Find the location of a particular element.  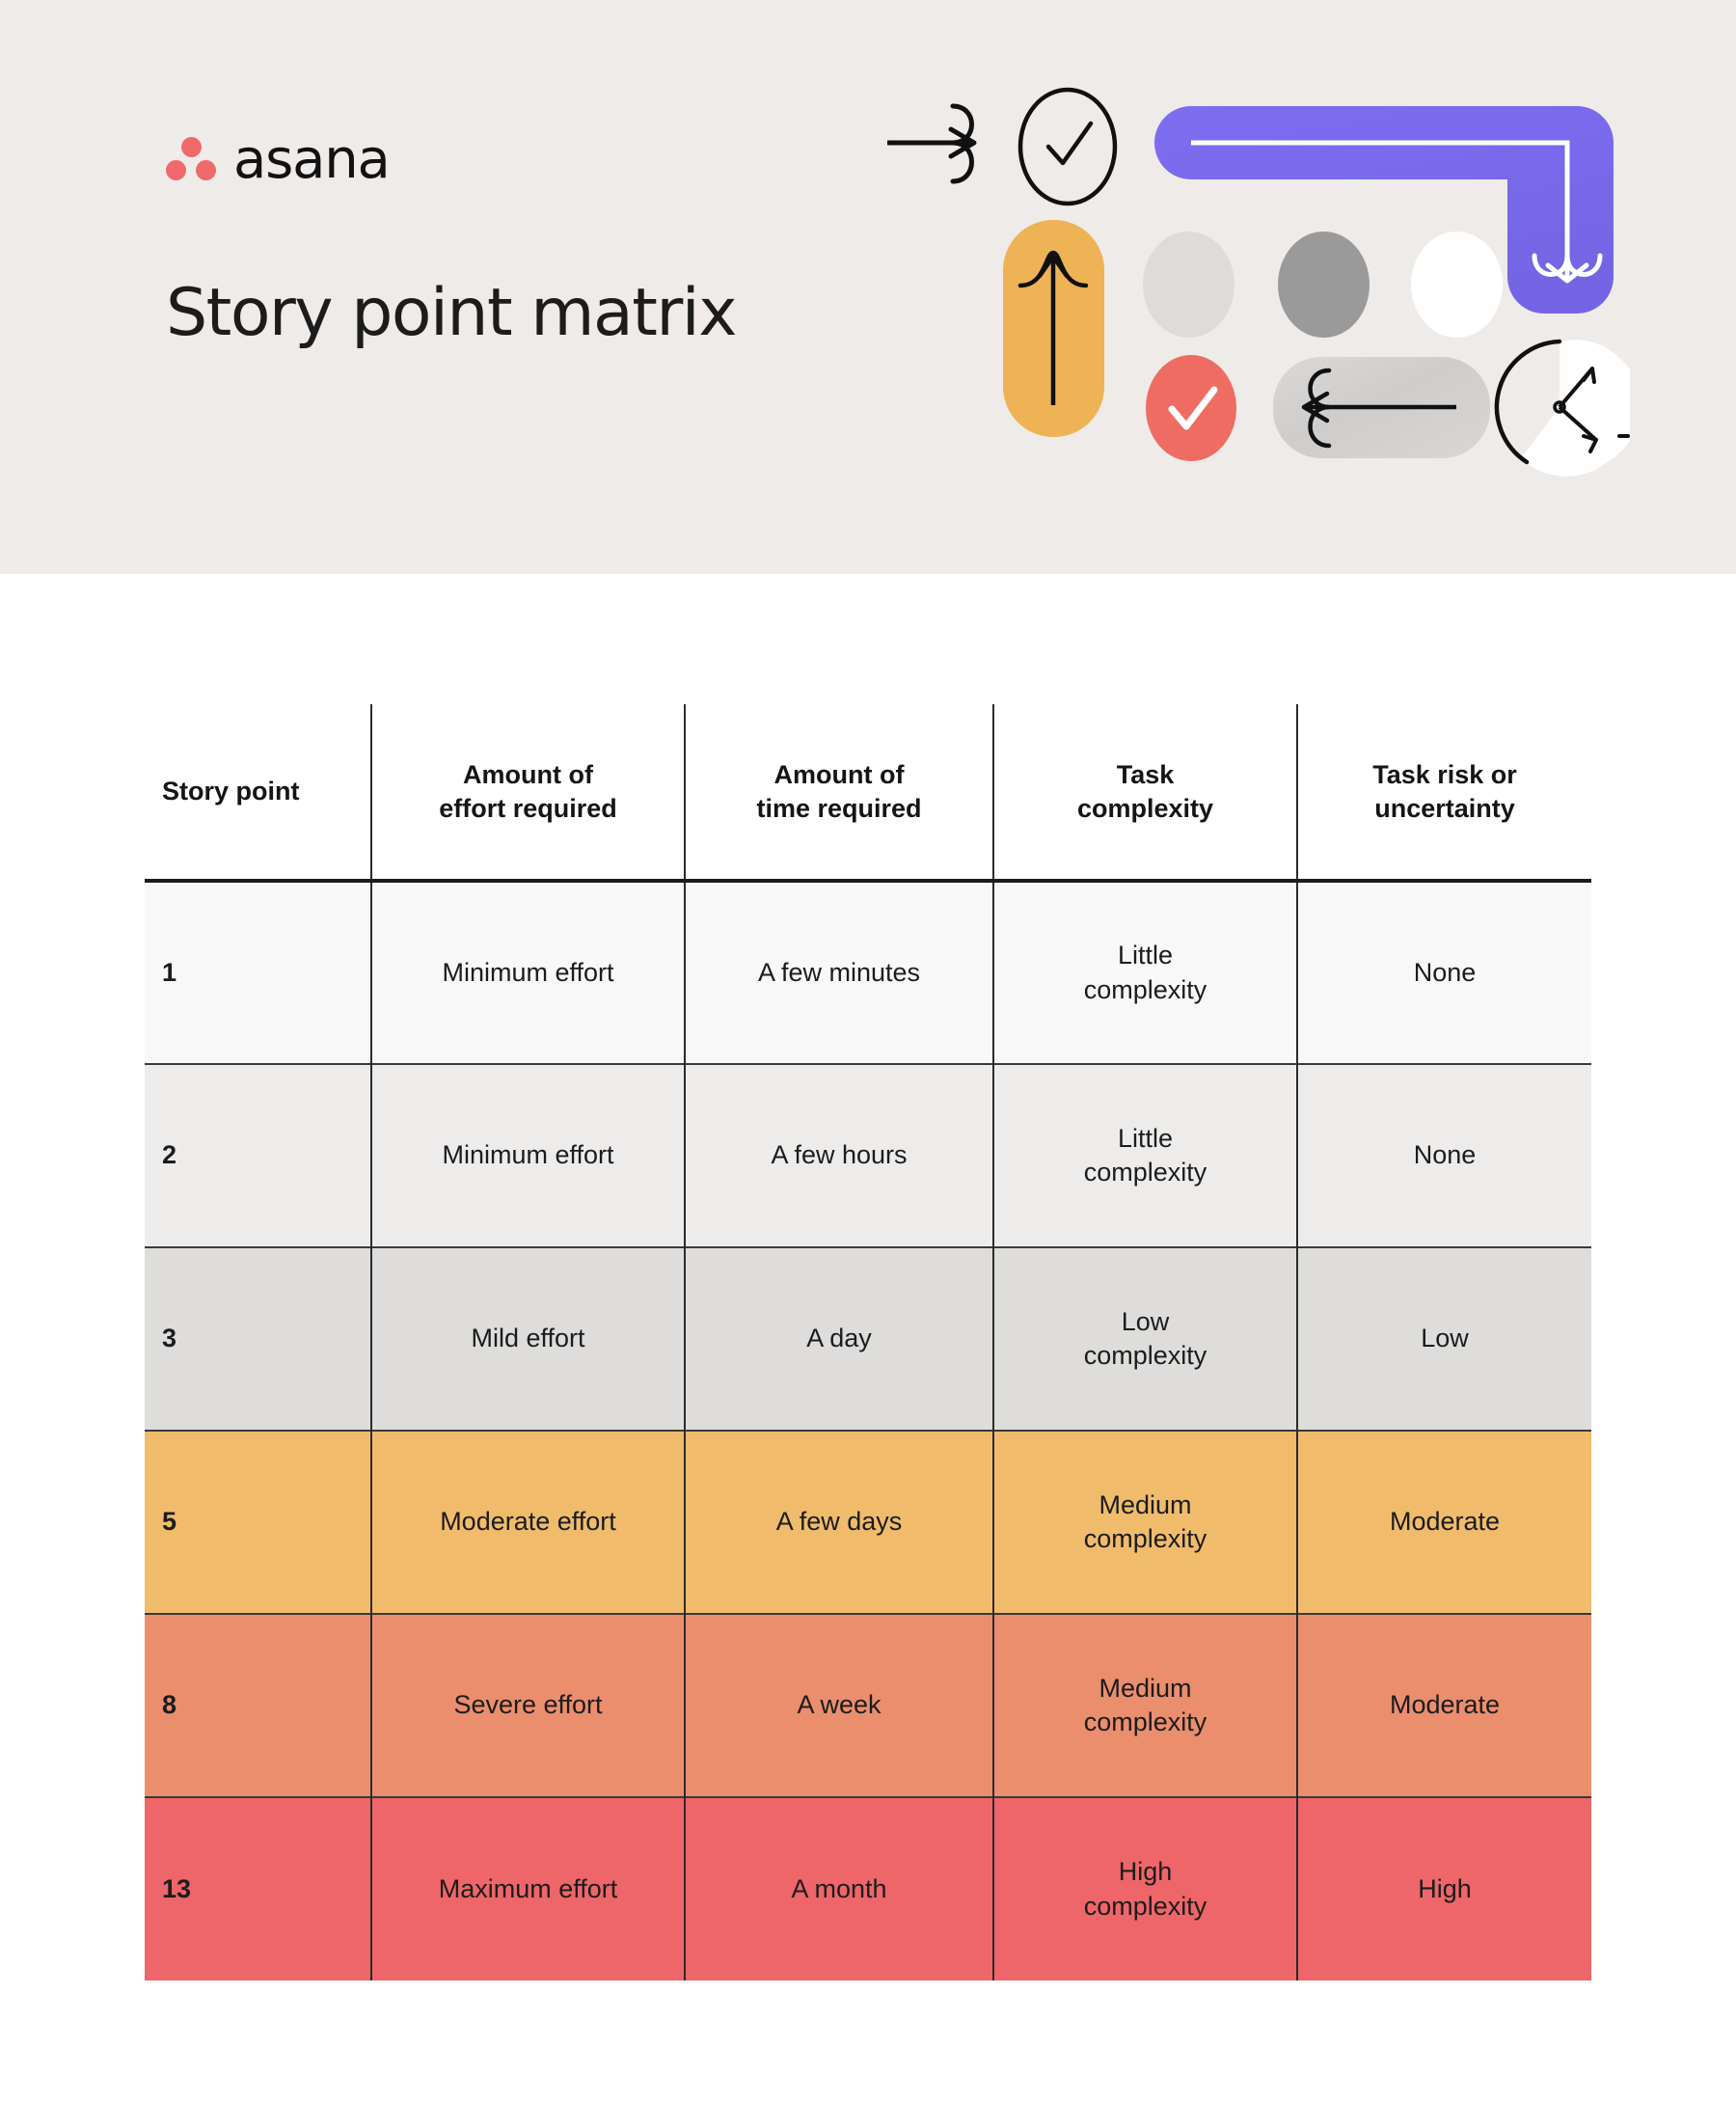

column-header-time: Amount of time required is located at coordinates (838, 792).